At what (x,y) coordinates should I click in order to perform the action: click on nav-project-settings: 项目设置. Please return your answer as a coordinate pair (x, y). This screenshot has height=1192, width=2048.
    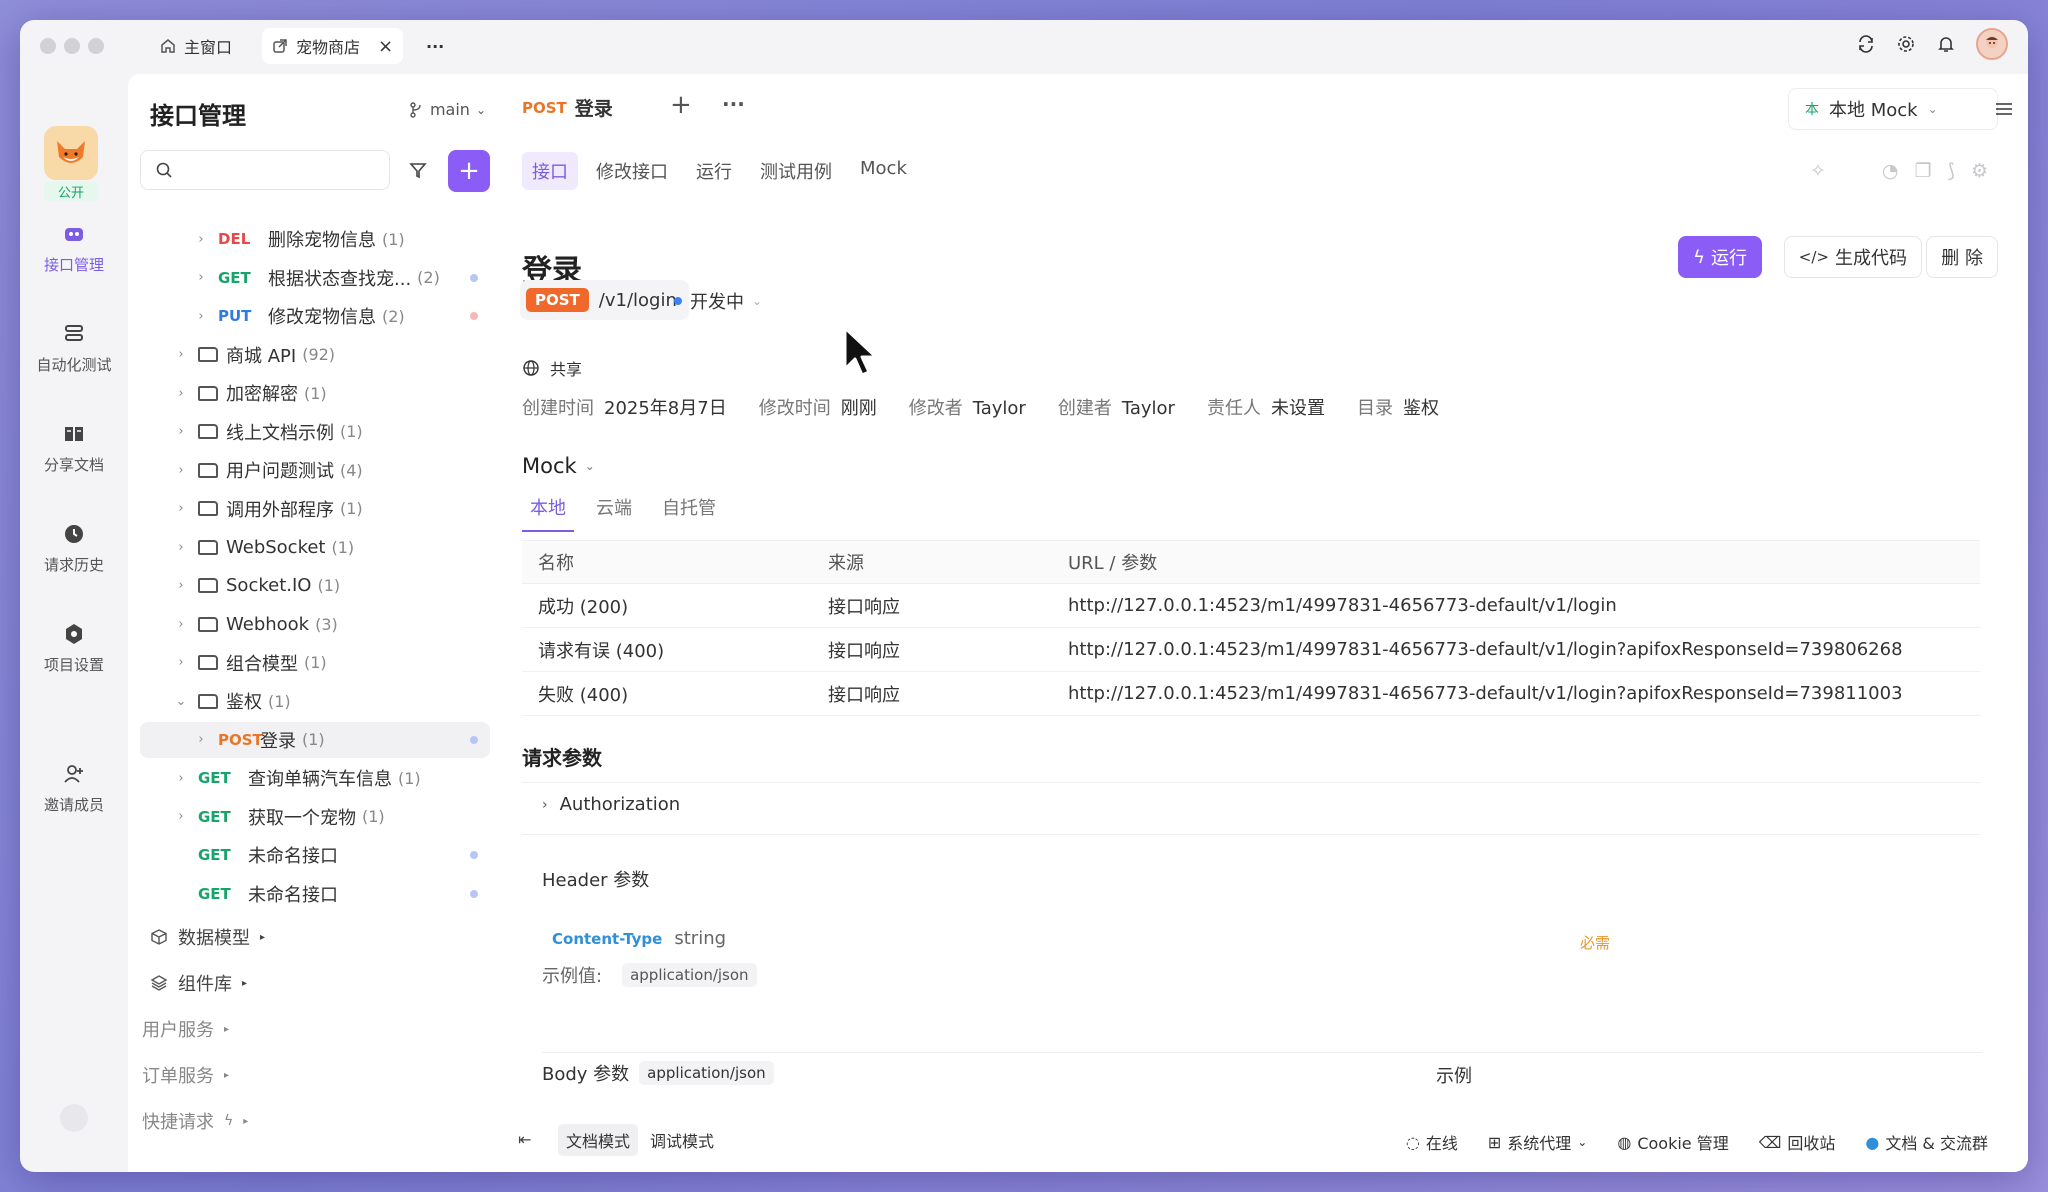
    Looking at the image, I should click on (74, 647).